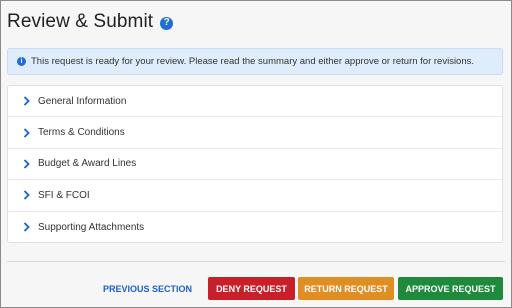 The width and height of the screenshot is (512, 308). Describe the element at coordinates (256, 261) in the screenshot. I see `footer-divider` at that location.